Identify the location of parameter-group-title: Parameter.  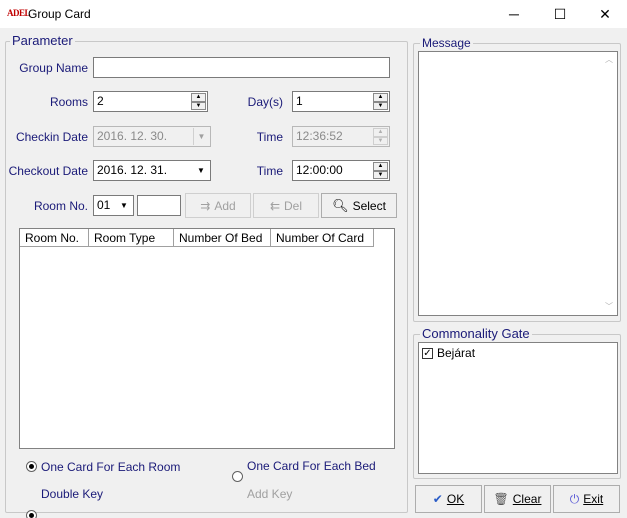
(42, 40).